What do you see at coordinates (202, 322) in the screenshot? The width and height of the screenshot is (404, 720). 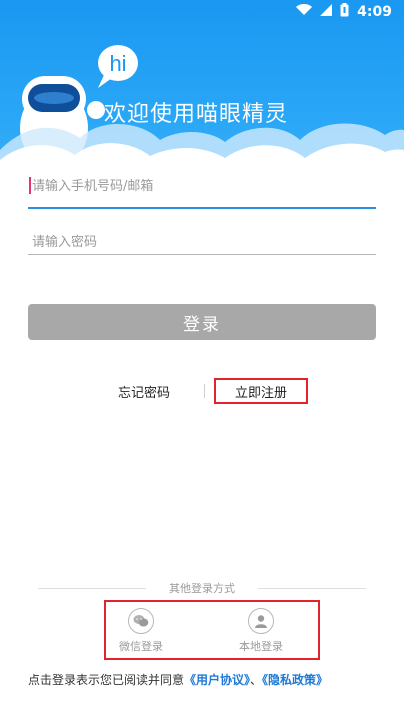 I see `login-button: 登录` at bounding box center [202, 322].